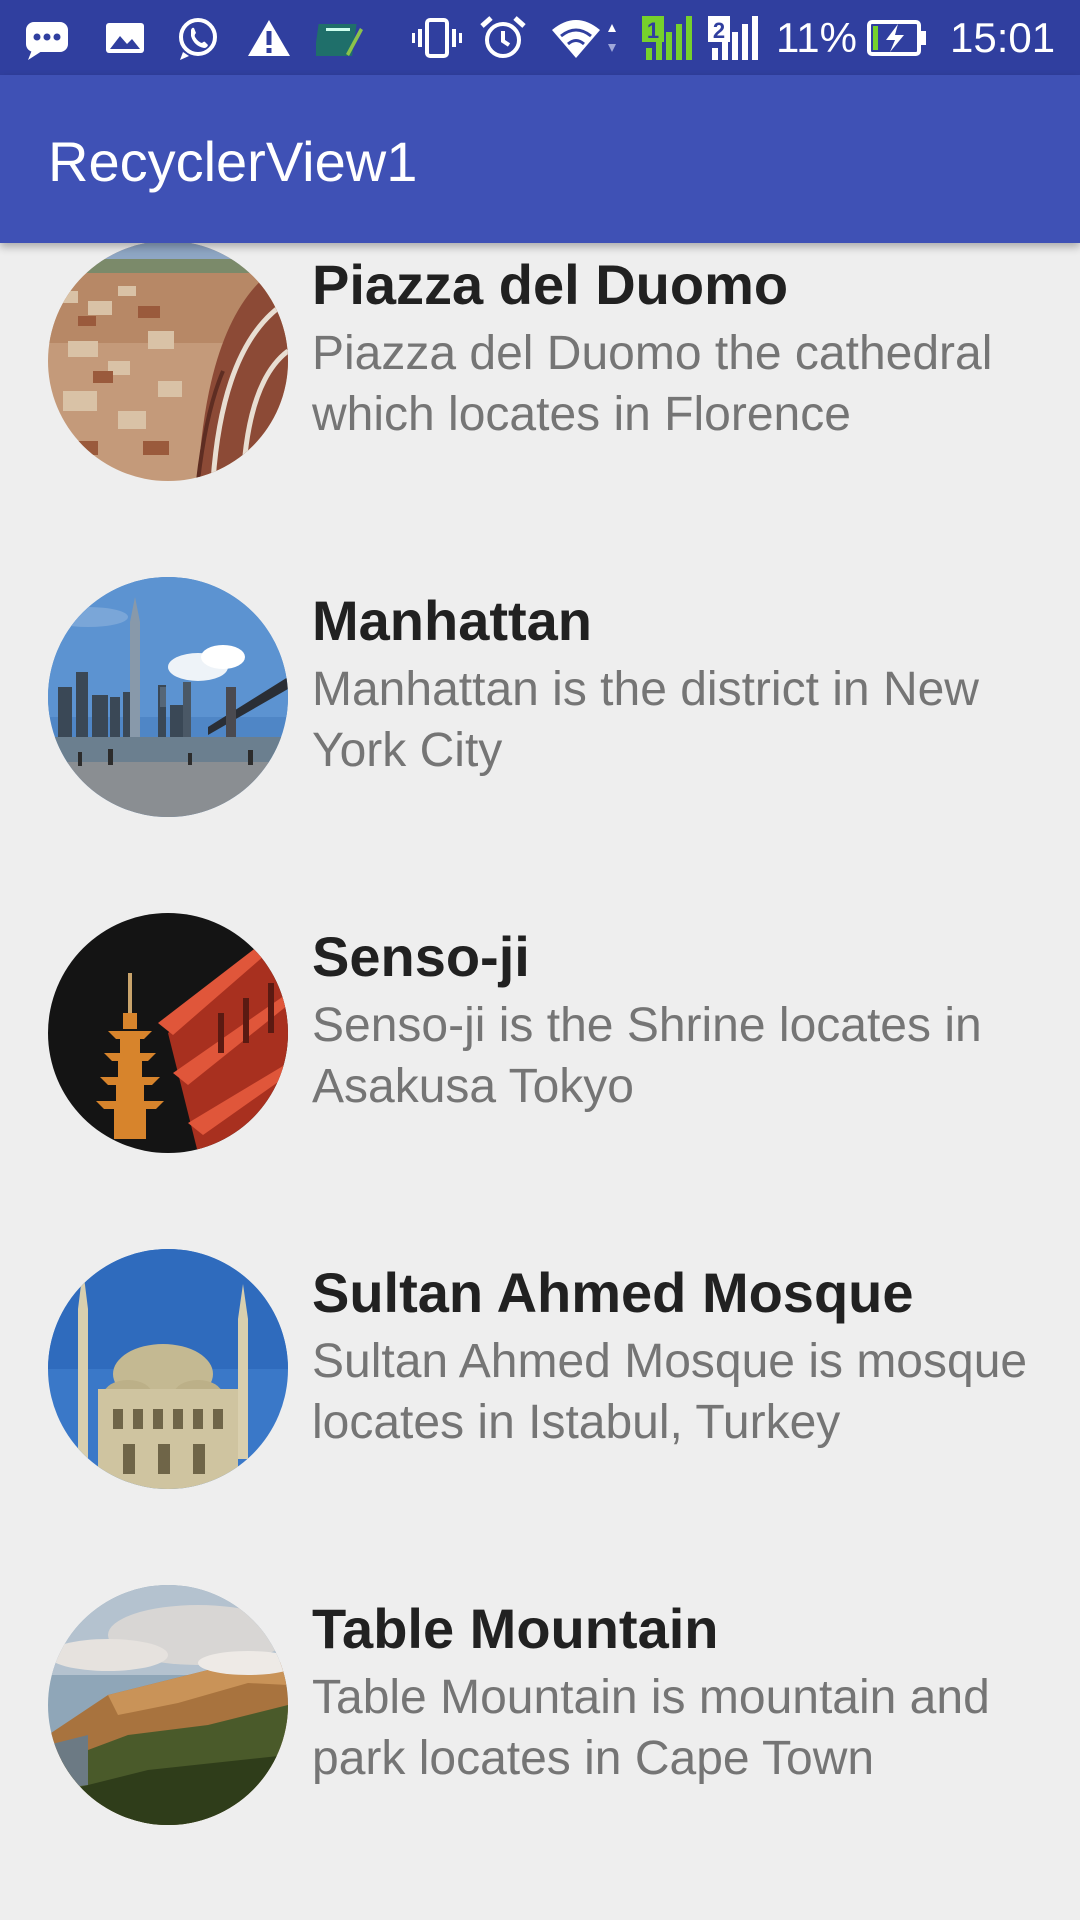 The height and width of the screenshot is (1920, 1080). Describe the element at coordinates (421, 956) in the screenshot. I see `item-title: Senso-ji` at that location.